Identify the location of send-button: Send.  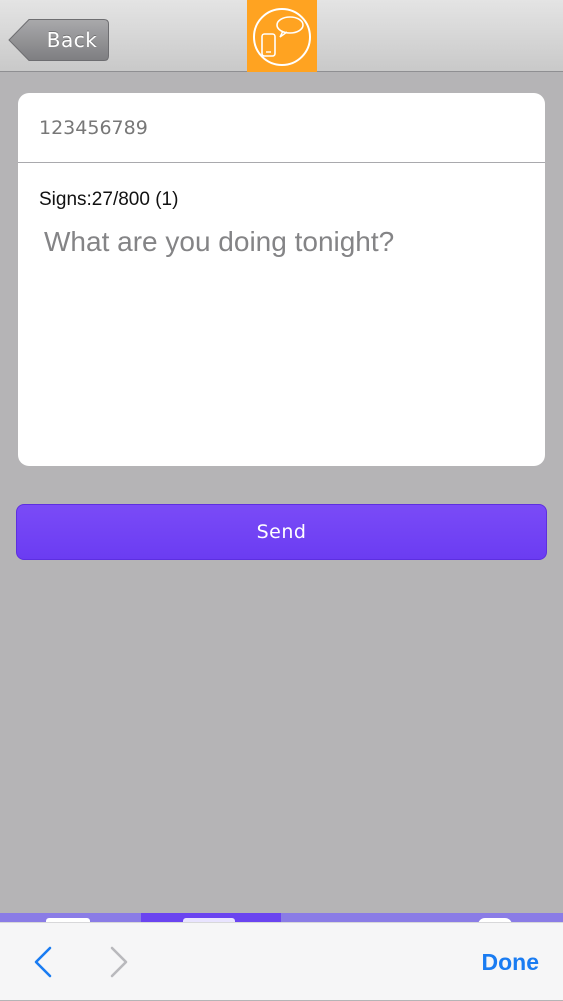
(281, 532).